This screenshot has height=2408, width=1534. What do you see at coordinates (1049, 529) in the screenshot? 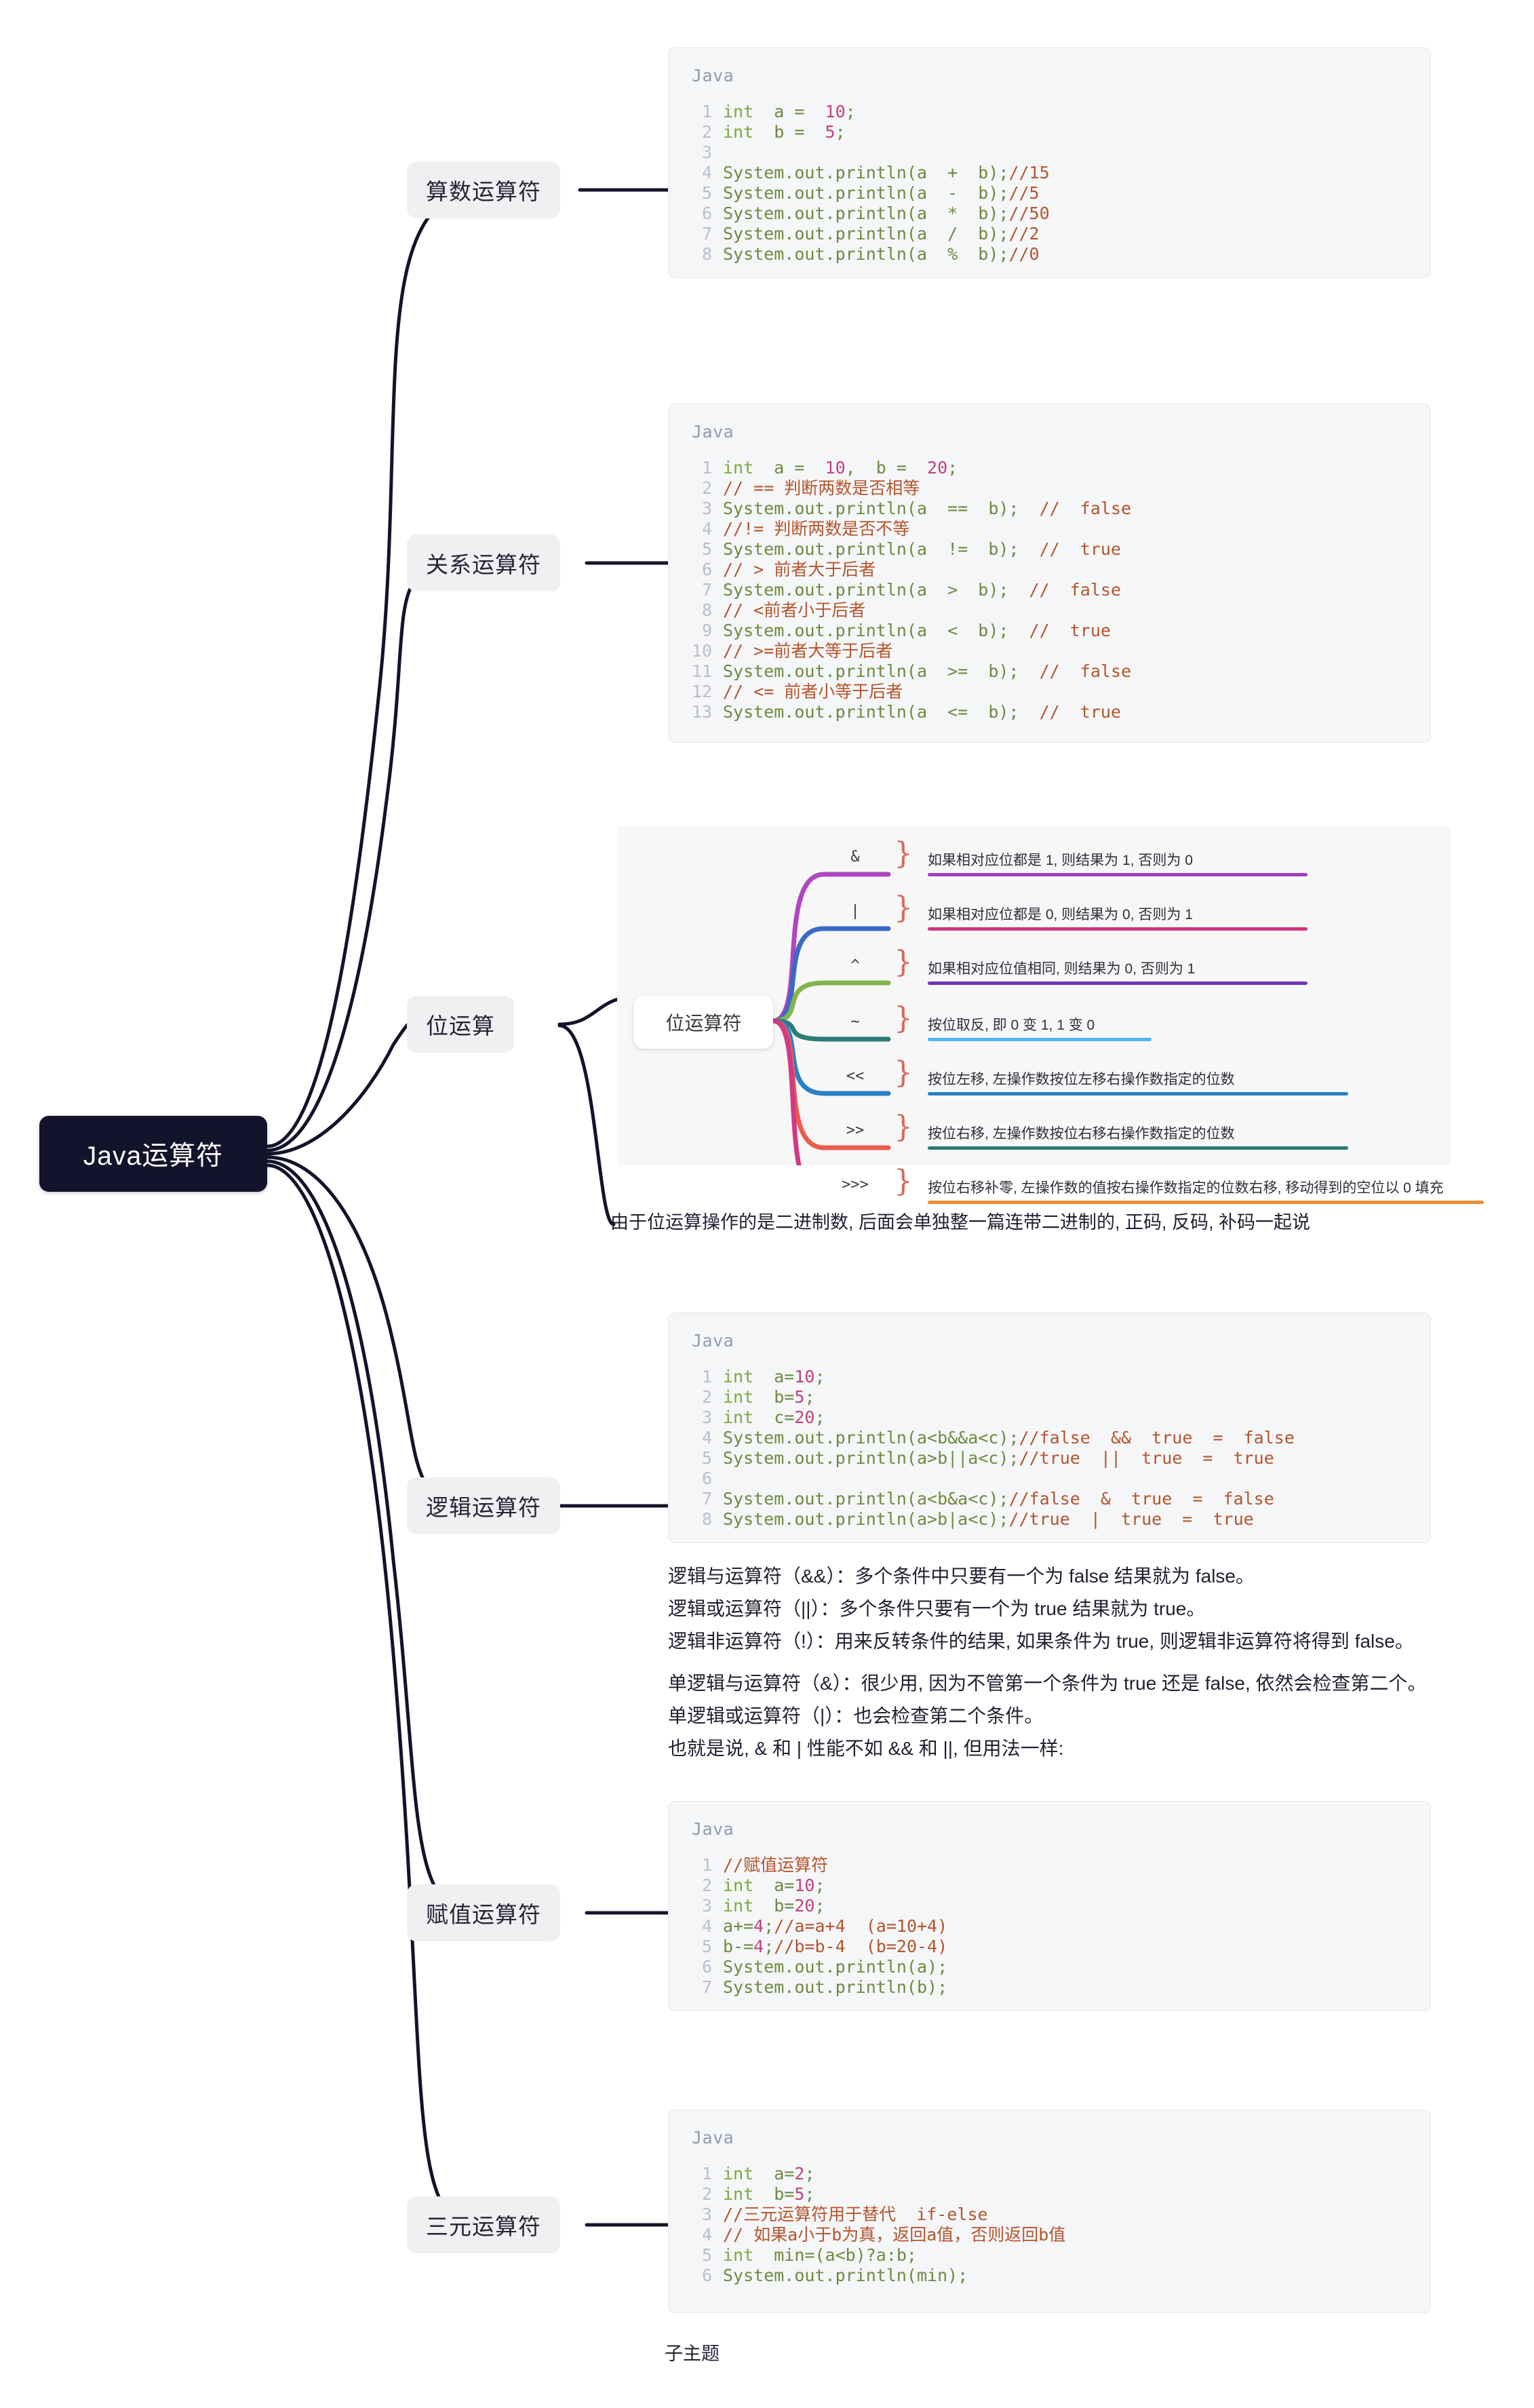
I see `code-line: 4 //!= 判断两数是否不等` at bounding box center [1049, 529].